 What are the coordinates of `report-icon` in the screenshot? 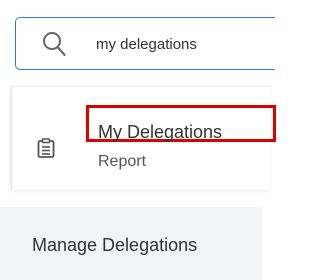 It's located at (46, 148).